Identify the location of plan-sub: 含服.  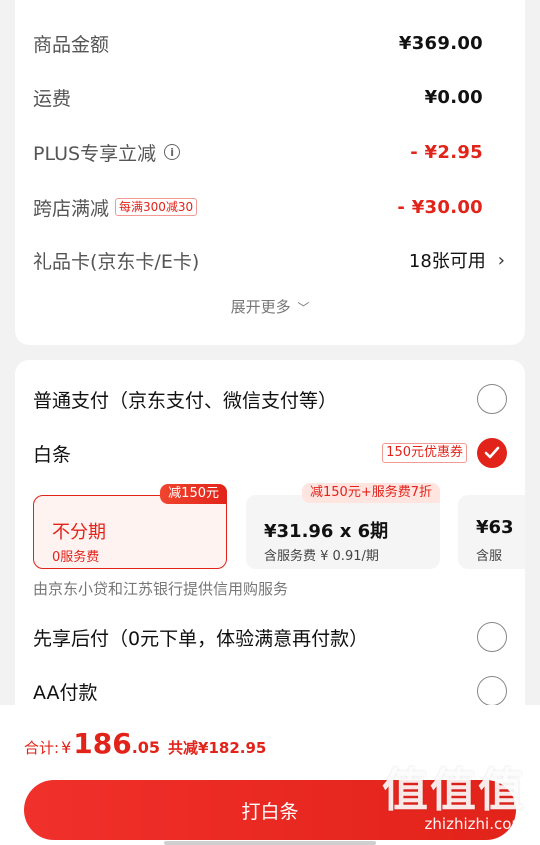
(489, 556).